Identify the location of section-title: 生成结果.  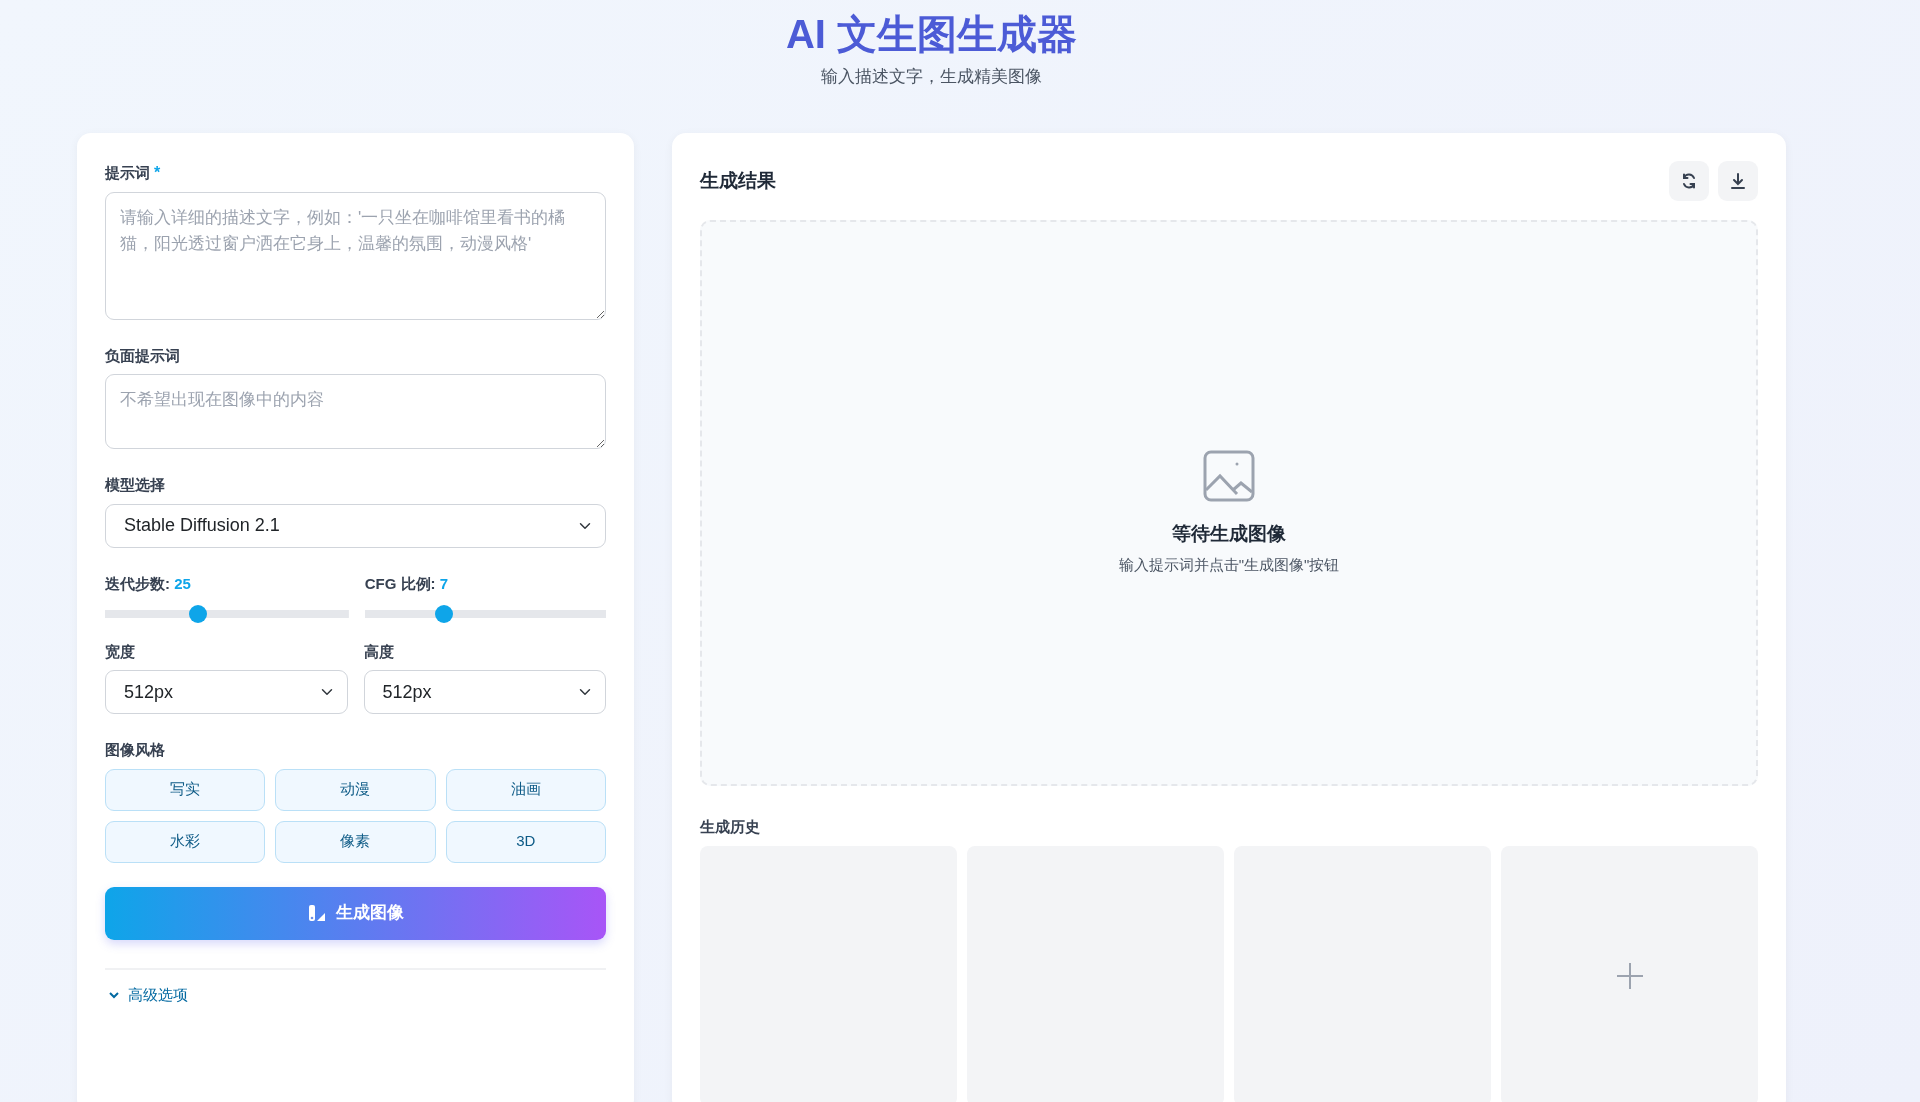
(738, 180).